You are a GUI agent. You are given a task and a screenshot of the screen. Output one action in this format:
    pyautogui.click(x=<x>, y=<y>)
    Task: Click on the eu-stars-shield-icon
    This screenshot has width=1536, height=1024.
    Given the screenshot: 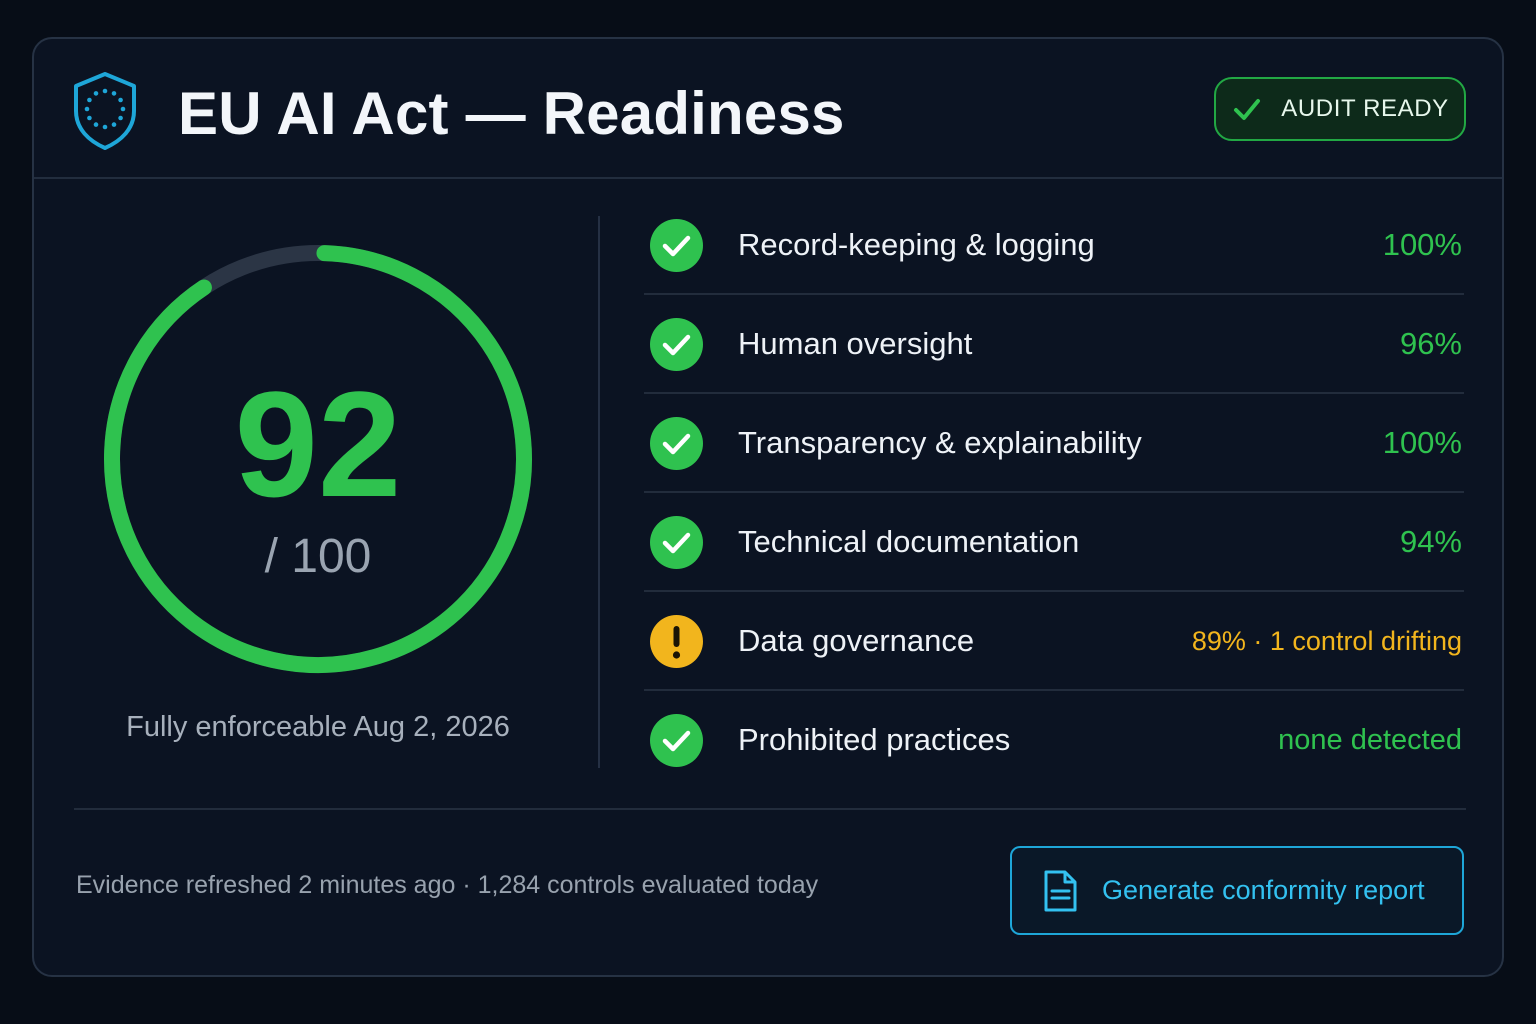 What is the action you would take?
    pyautogui.click(x=105, y=111)
    